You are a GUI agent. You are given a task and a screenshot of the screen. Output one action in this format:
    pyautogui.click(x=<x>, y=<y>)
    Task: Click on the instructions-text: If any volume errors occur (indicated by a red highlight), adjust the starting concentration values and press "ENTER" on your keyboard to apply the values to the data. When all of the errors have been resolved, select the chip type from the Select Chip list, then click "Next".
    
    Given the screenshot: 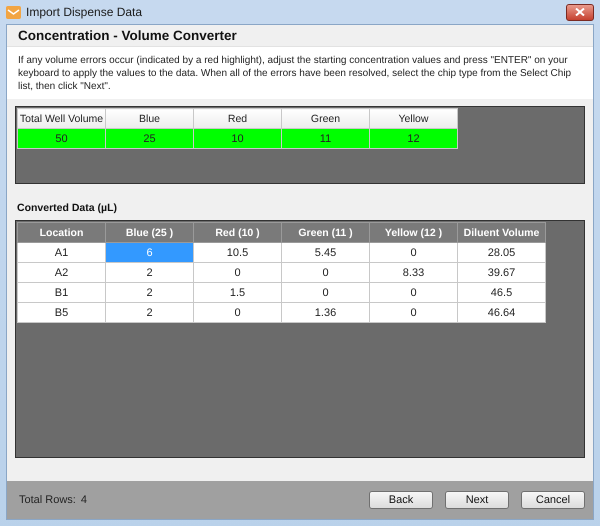 What is the action you would take?
    pyautogui.click(x=300, y=73)
    